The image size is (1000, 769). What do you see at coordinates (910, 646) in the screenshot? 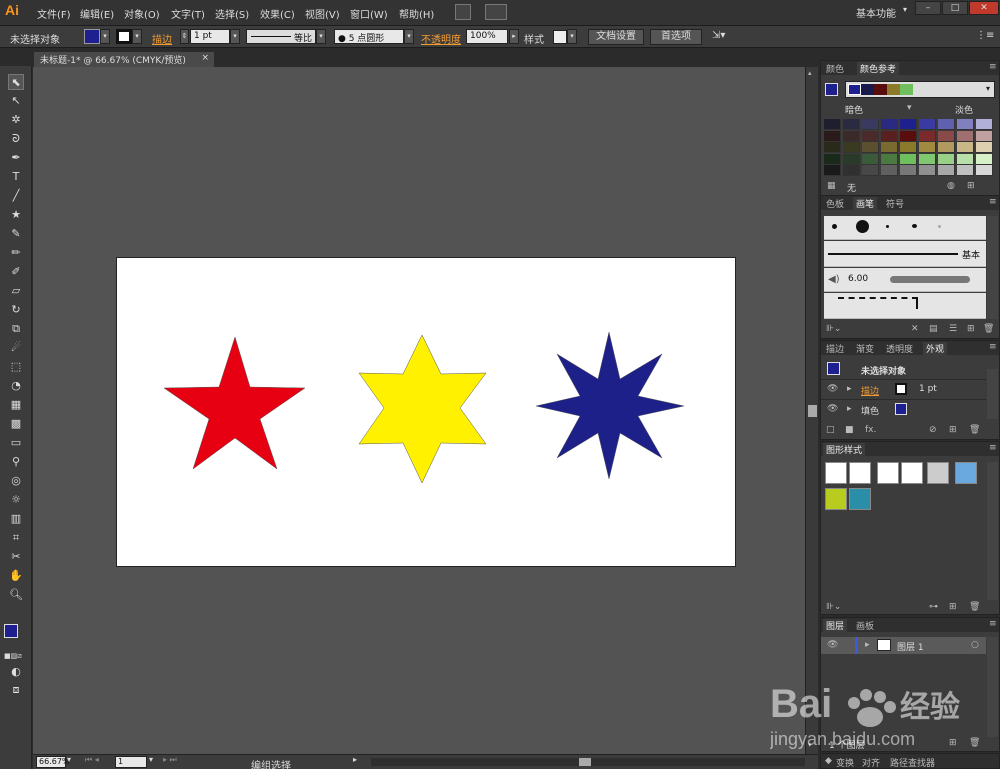
I see `layer-name: 图层 1` at bounding box center [910, 646].